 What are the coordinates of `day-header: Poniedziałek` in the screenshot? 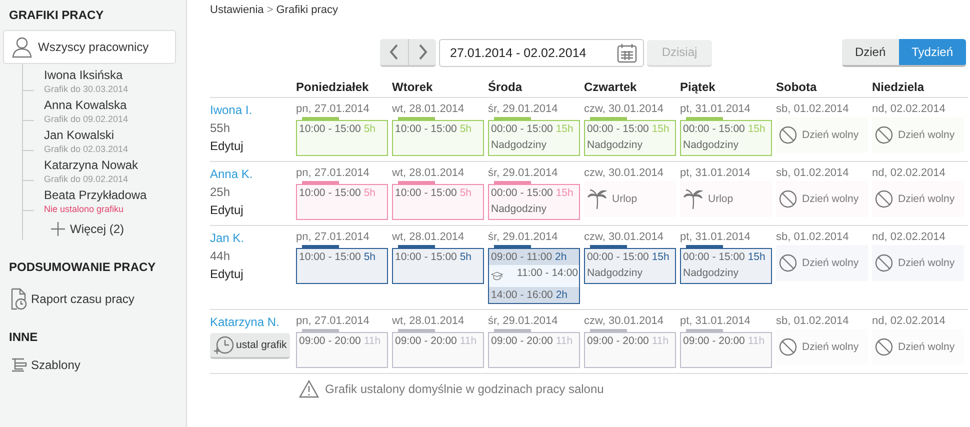 It's located at (344, 87).